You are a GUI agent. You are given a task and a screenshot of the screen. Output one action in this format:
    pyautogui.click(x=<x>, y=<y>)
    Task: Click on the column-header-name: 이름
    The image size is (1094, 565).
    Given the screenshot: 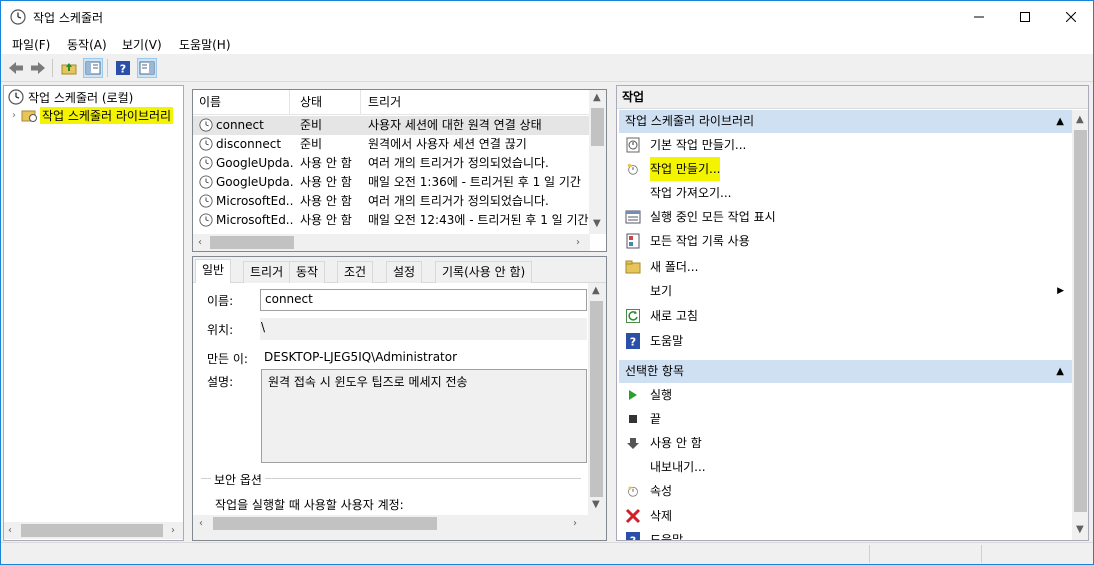 What is the action you would take?
    pyautogui.click(x=241, y=102)
    